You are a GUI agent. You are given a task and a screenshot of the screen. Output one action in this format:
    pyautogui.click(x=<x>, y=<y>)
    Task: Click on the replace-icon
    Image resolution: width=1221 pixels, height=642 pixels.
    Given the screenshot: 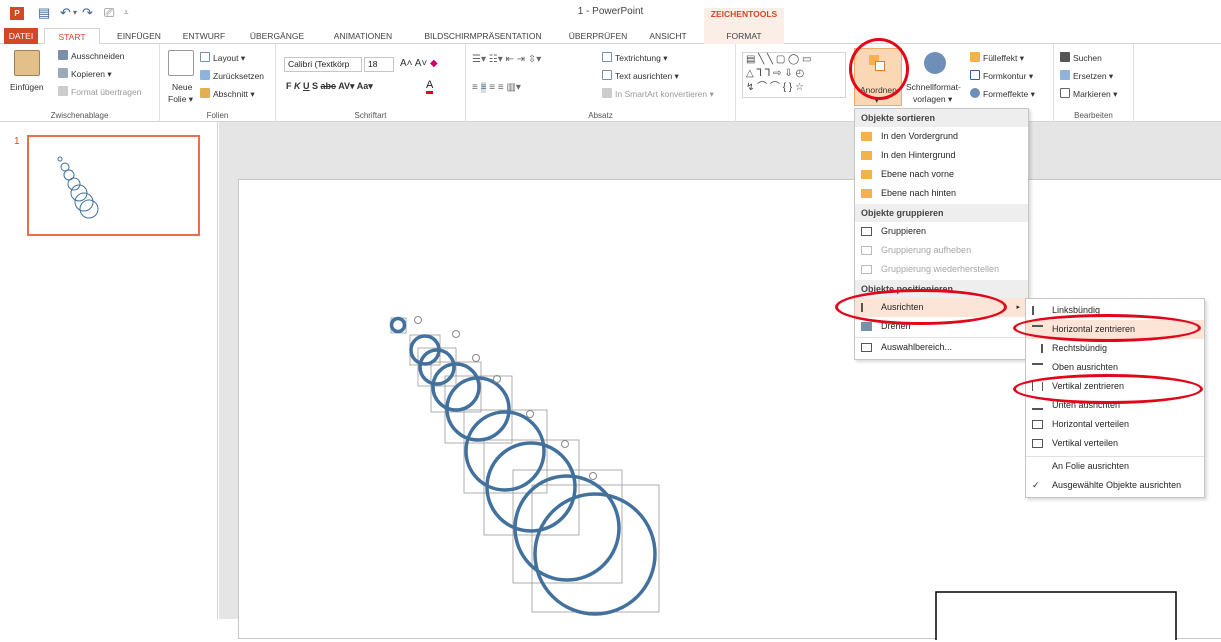 What is the action you would take?
    pyautogui.click(x=1065, y=75)
    